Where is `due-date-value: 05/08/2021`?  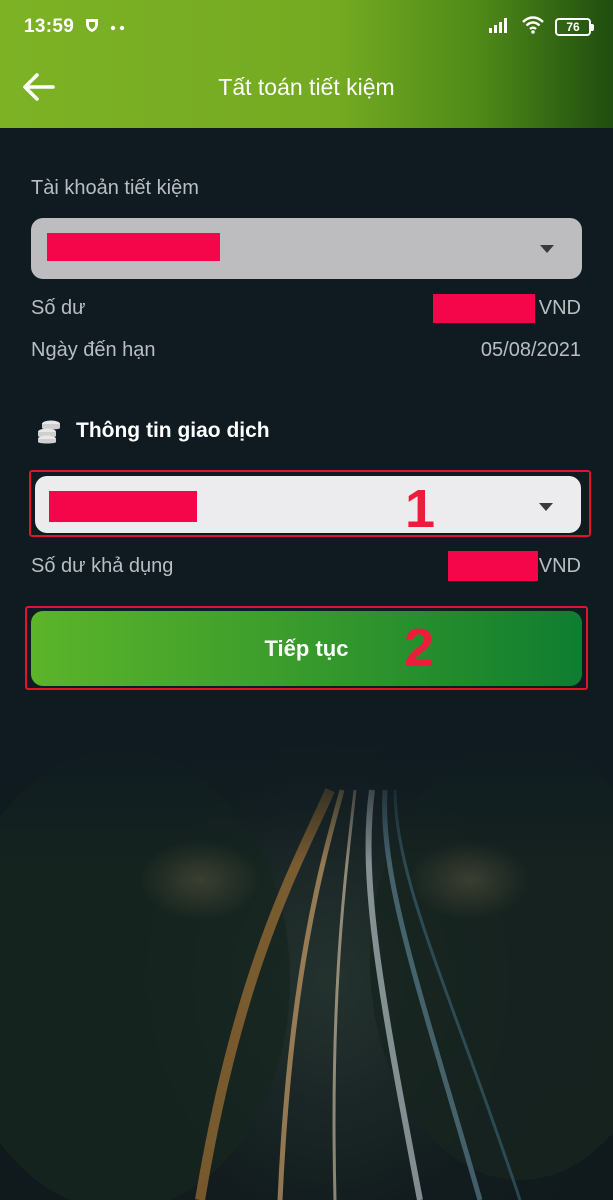 due-date-value: 05/08/2021 is located at coordinates (530, 350).